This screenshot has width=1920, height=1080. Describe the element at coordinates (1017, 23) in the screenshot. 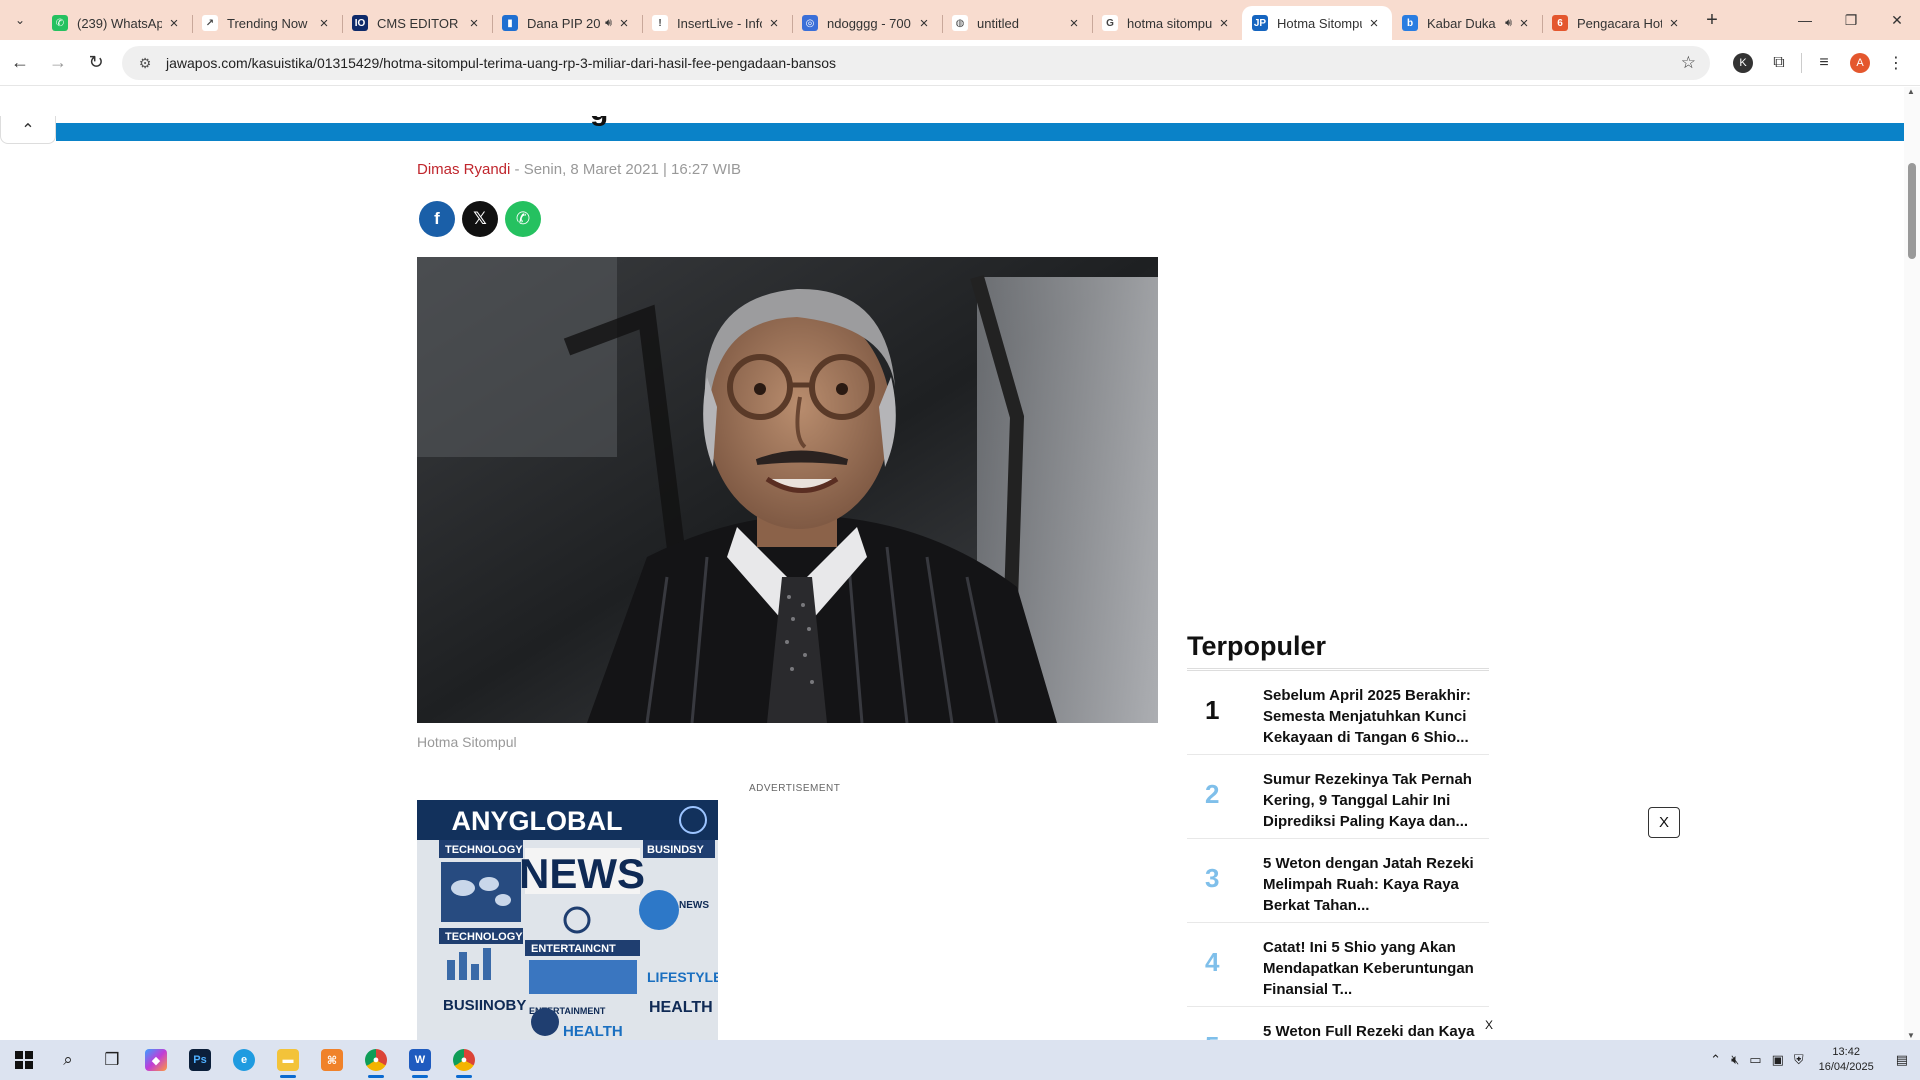

I see `browser-tab: ◍ untitled ×` at that location.